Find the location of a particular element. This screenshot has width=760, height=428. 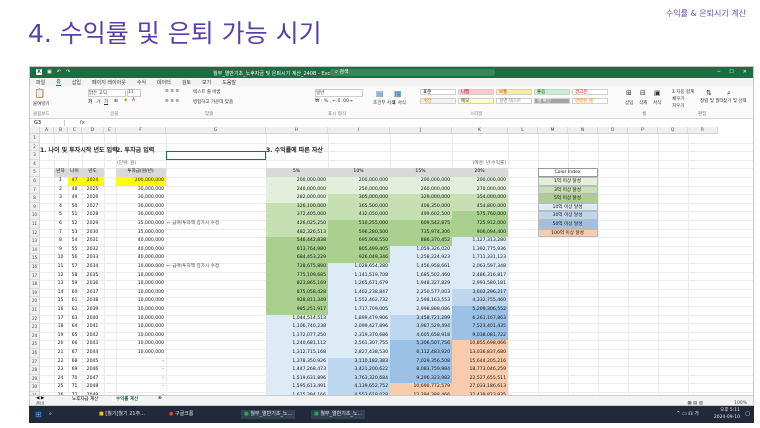

clear-button: 지우기 is located at coordinates (678, 106).